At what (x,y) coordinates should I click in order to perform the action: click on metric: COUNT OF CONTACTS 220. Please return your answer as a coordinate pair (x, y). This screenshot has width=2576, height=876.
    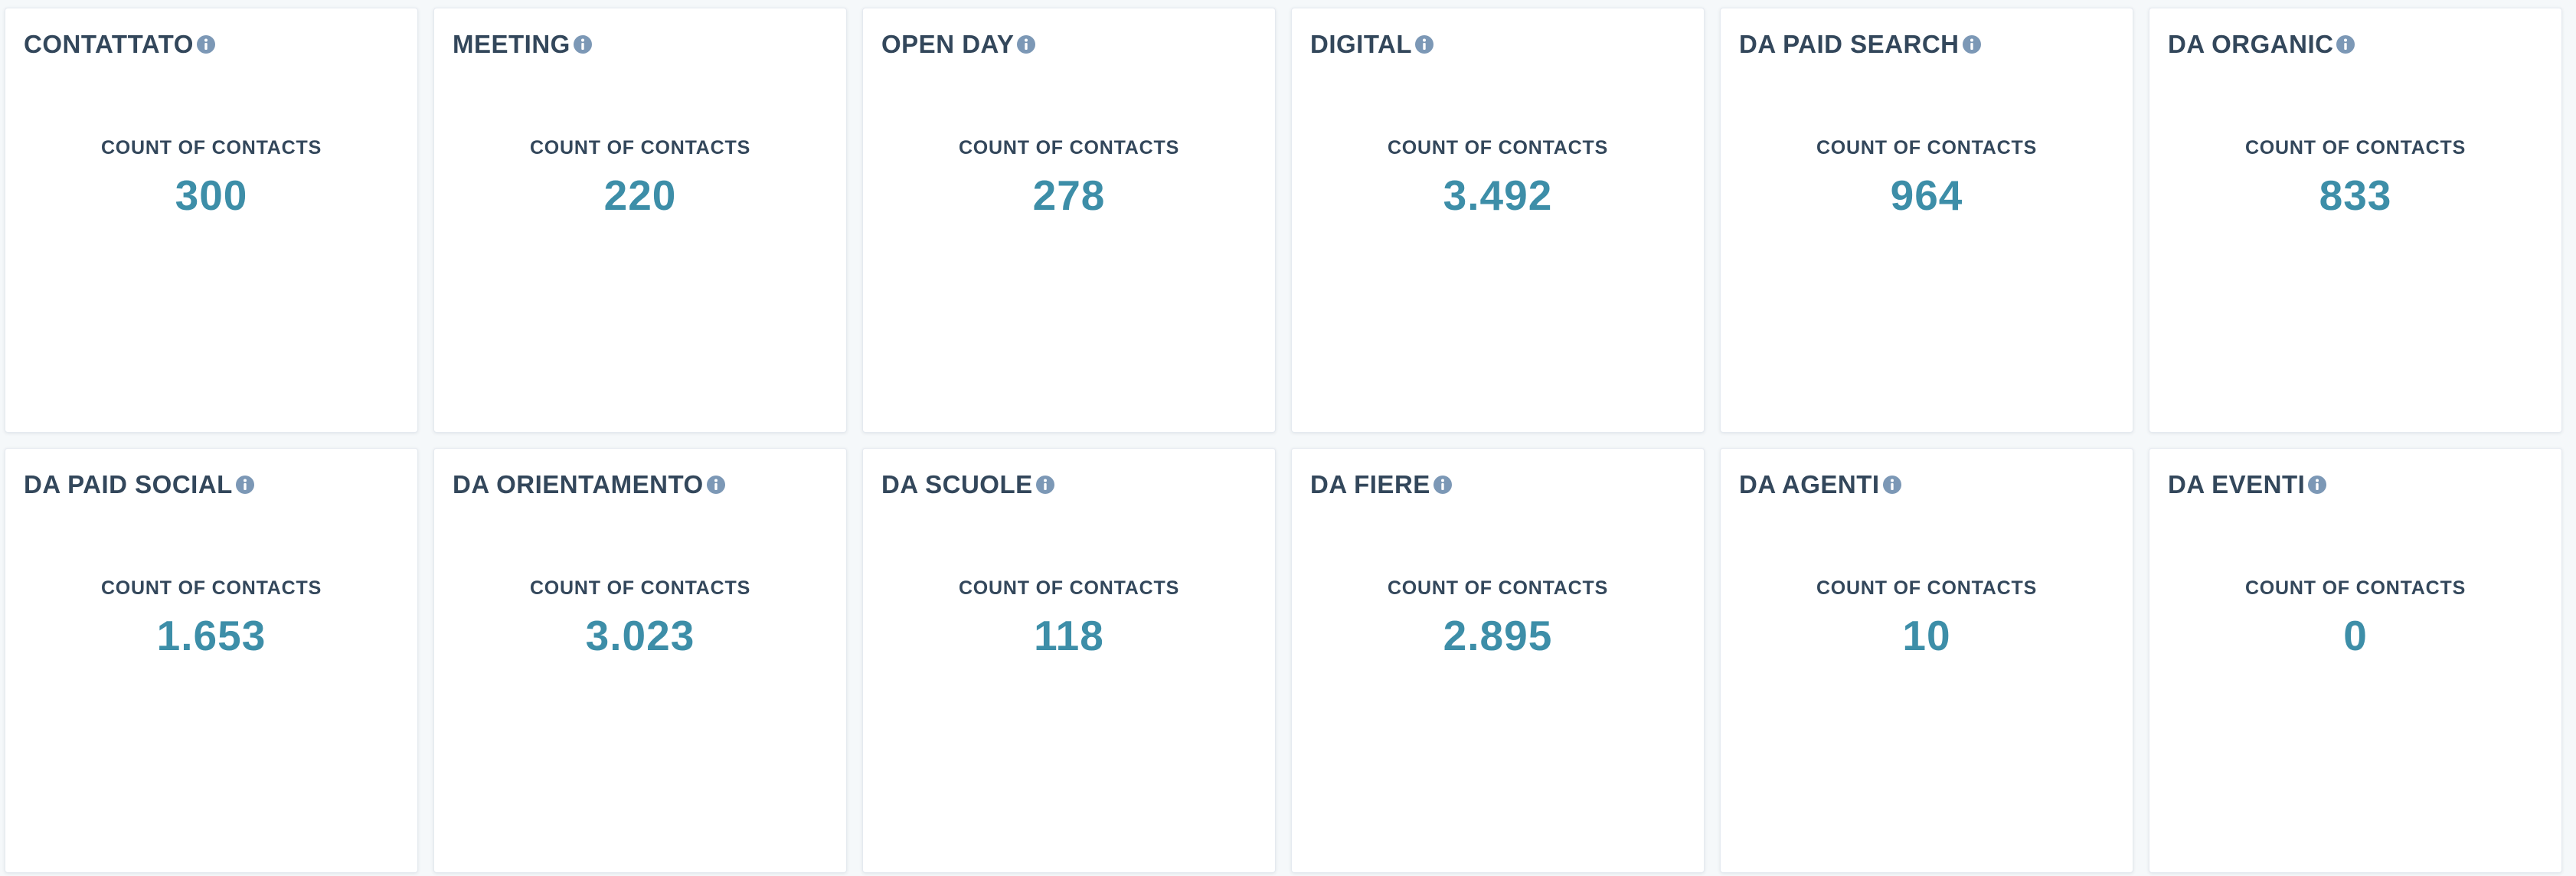
    Looking at the image, I should click on (640, 178).